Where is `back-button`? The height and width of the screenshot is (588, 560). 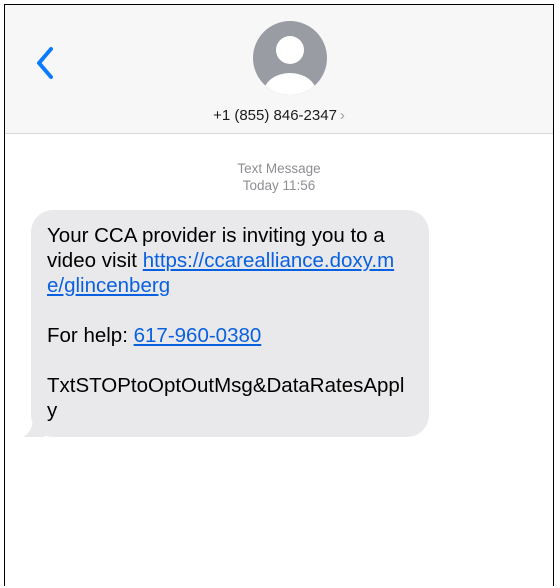
back-button is located at coordinates (46, 63).